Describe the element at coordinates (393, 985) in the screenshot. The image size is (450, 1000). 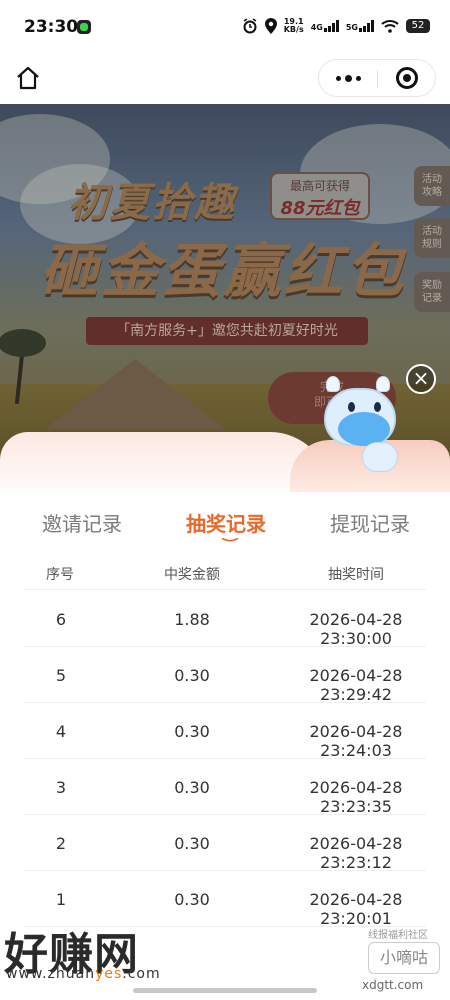
I see `watermark-url-right: xdgtt.com` at that location.